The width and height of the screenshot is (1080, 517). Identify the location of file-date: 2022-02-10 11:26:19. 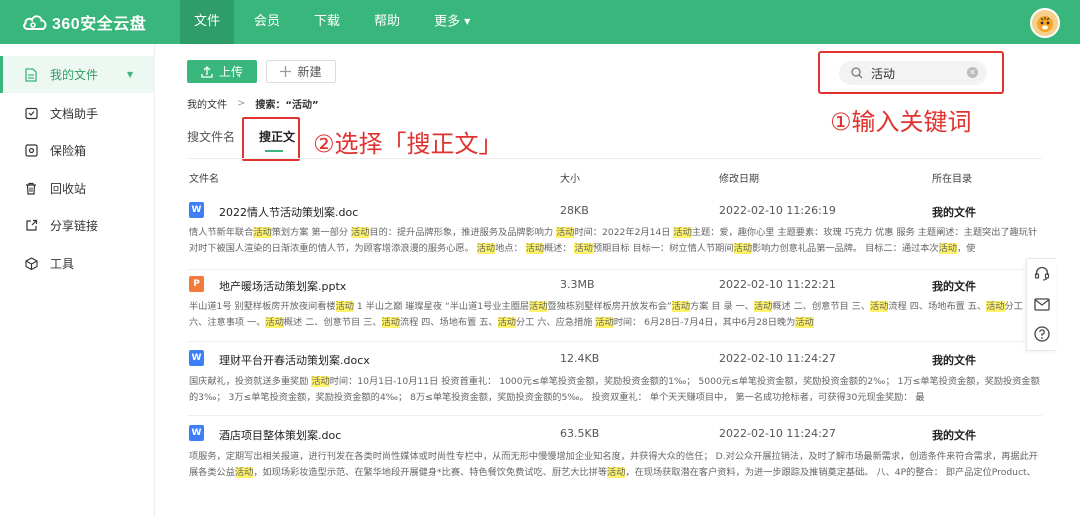
(777, 210).